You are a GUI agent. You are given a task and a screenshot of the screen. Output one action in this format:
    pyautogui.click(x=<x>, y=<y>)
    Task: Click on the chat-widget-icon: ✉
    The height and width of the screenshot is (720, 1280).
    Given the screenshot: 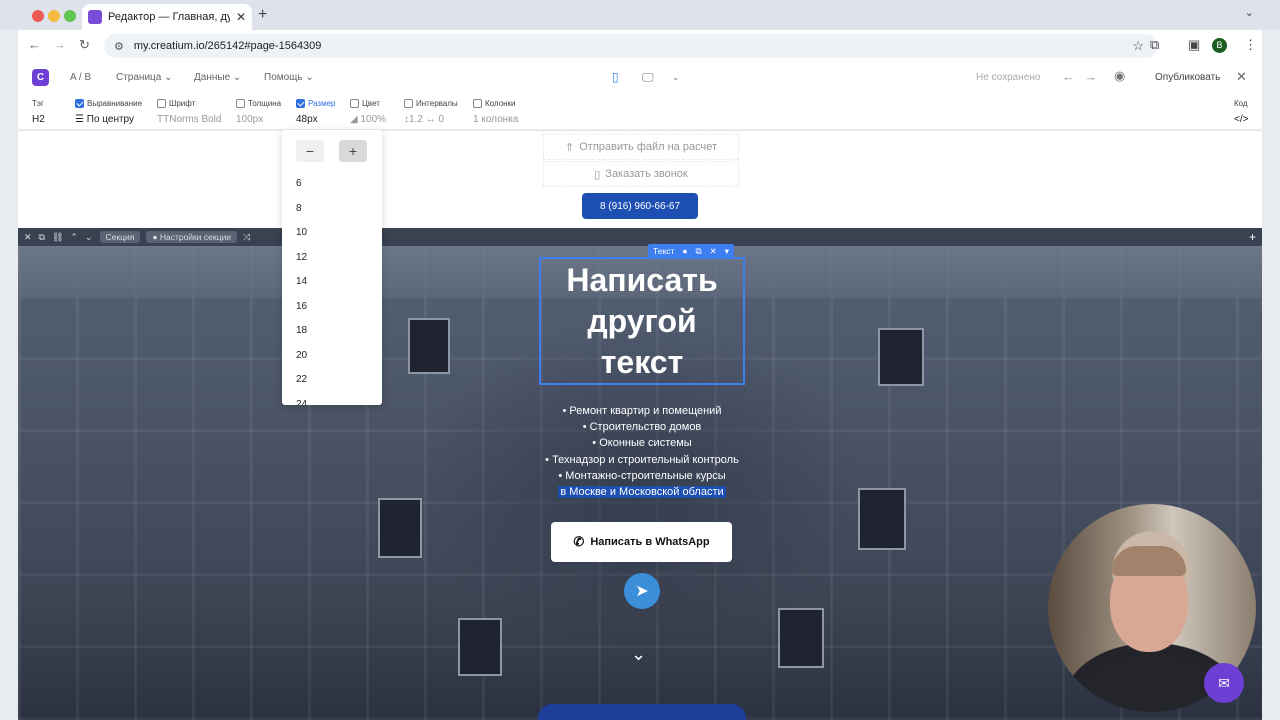 What is the action you would take?
    pyautogui.click(x=1224, y=683)
    